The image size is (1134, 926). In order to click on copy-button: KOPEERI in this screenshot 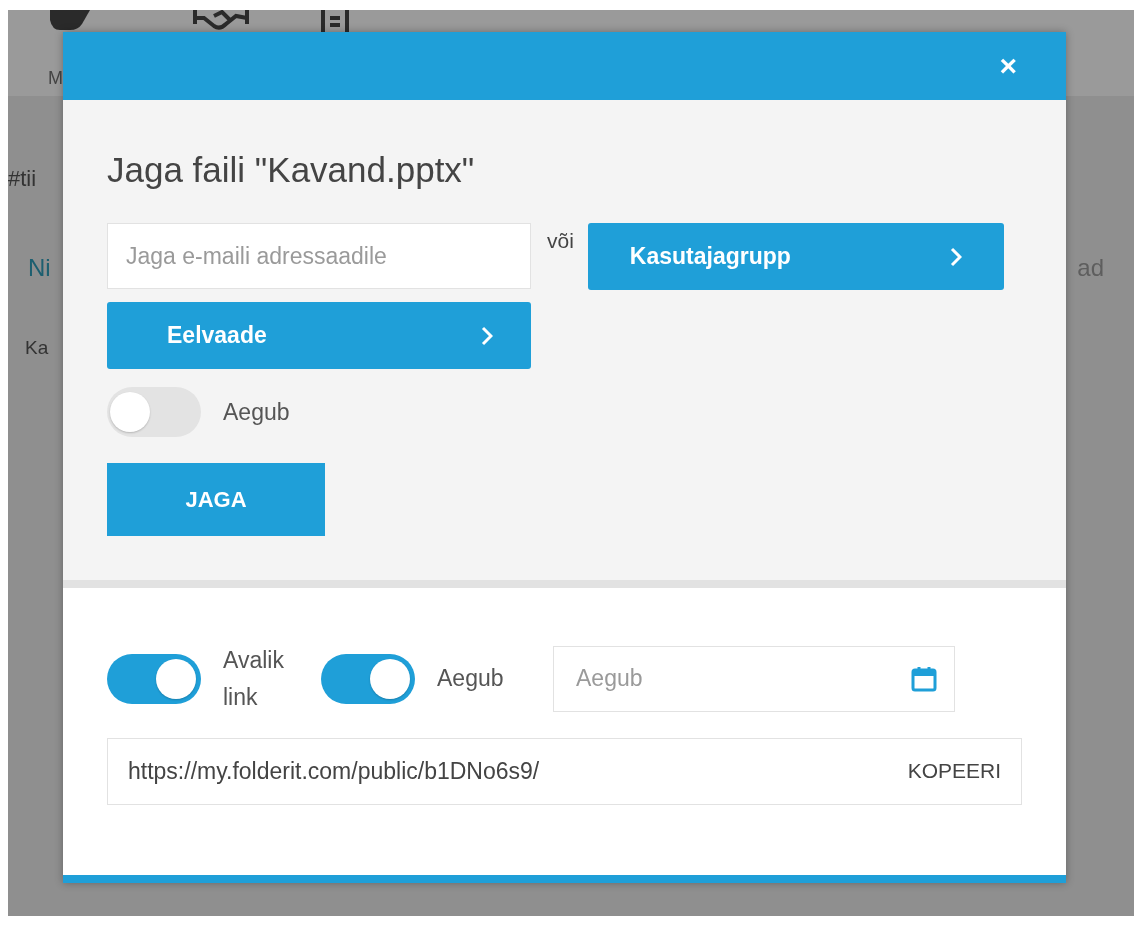, I will do `click(954, 771)`.